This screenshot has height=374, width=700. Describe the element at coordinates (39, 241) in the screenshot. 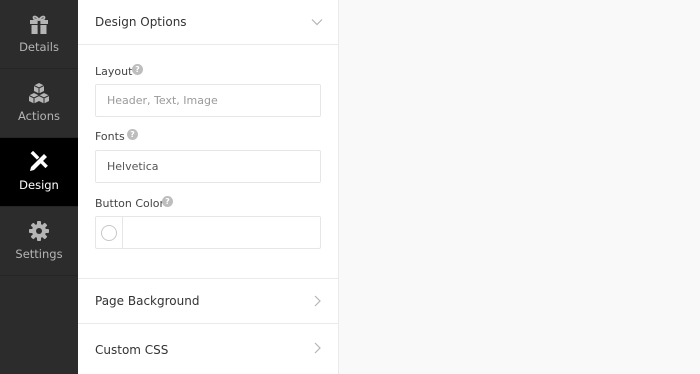

I see `nav-item-settings: Settings` at that location.